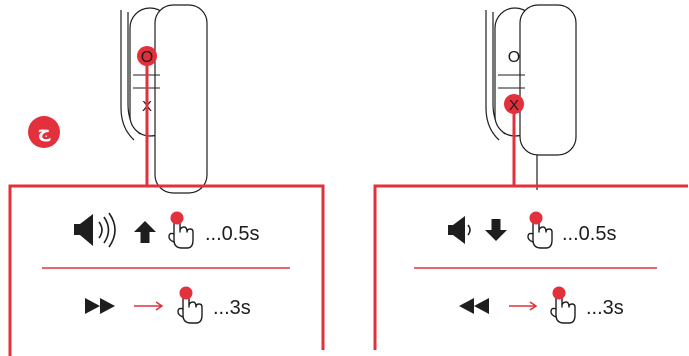  Describe the element at coordinates (164, 99) in the screenshot. I see `headphone-left-illustration` at that location.